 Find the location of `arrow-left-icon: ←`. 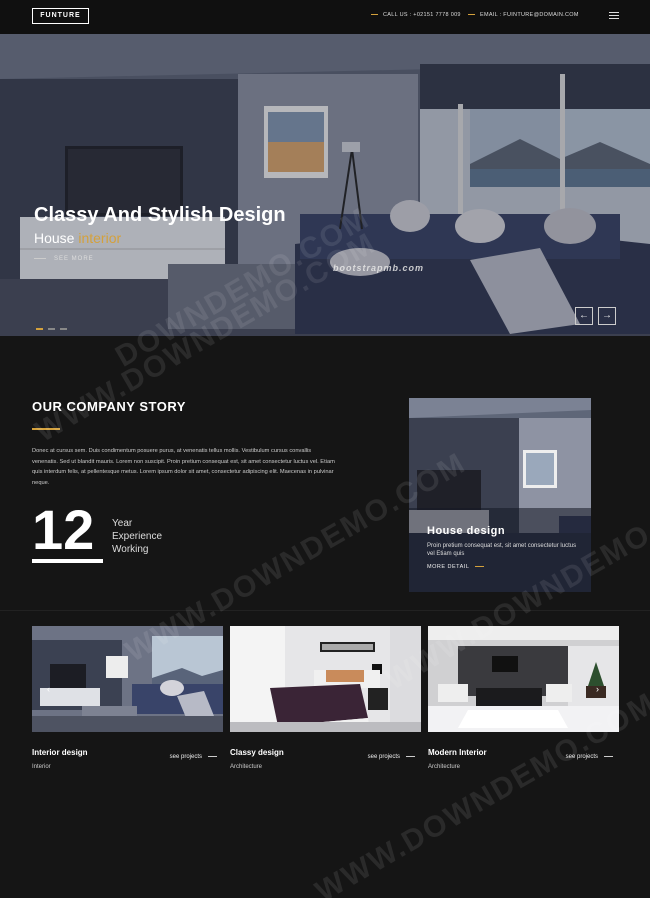

arrow-left-icon: ← is located at coordinates (584, 315).